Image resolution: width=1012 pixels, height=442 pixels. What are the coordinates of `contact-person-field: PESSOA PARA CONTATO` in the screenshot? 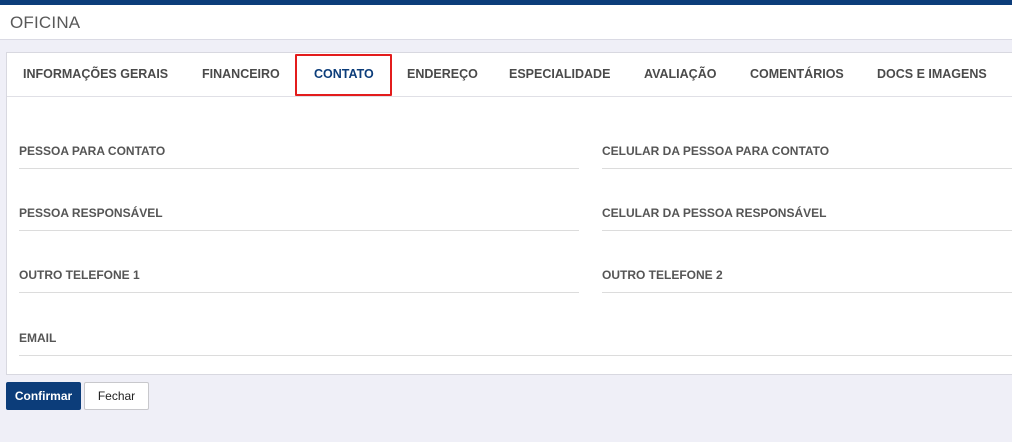 It's located at (299, 156).